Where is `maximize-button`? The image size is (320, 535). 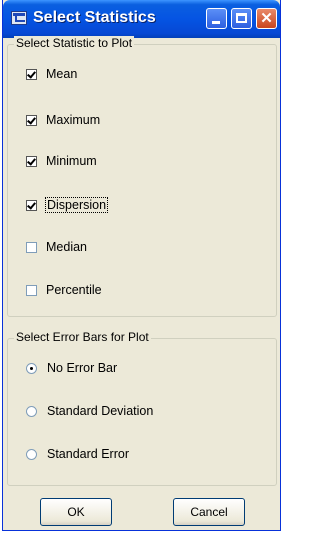
maximize-button is located at coordinates (241, 18).